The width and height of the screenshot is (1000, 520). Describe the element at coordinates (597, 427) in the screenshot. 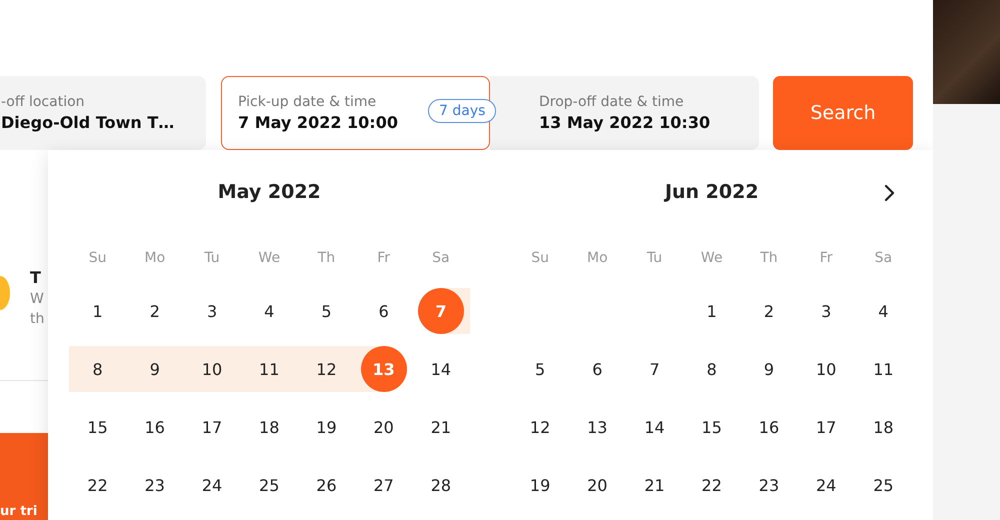

I see `calendar-day: 13` at that location.